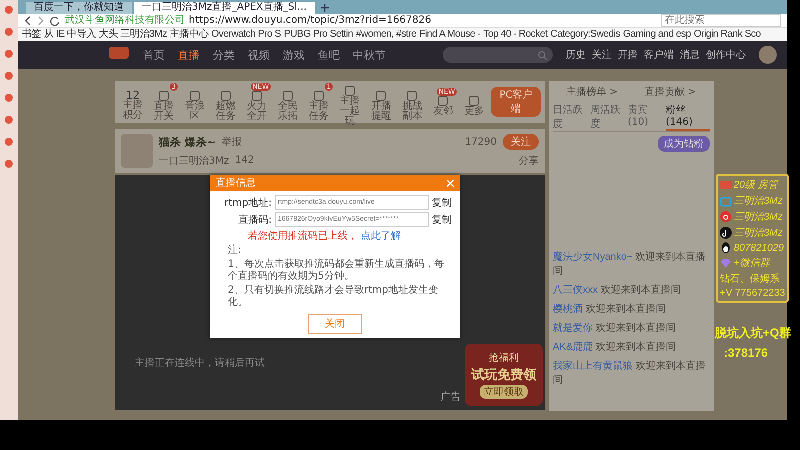 Image resolution: width=800 pixels, height=450 pixels. What do you see at coordinates (381, 236) in the screenshot?
I see `learn-more-link: 点此了解` at bounding box center [381, 236].